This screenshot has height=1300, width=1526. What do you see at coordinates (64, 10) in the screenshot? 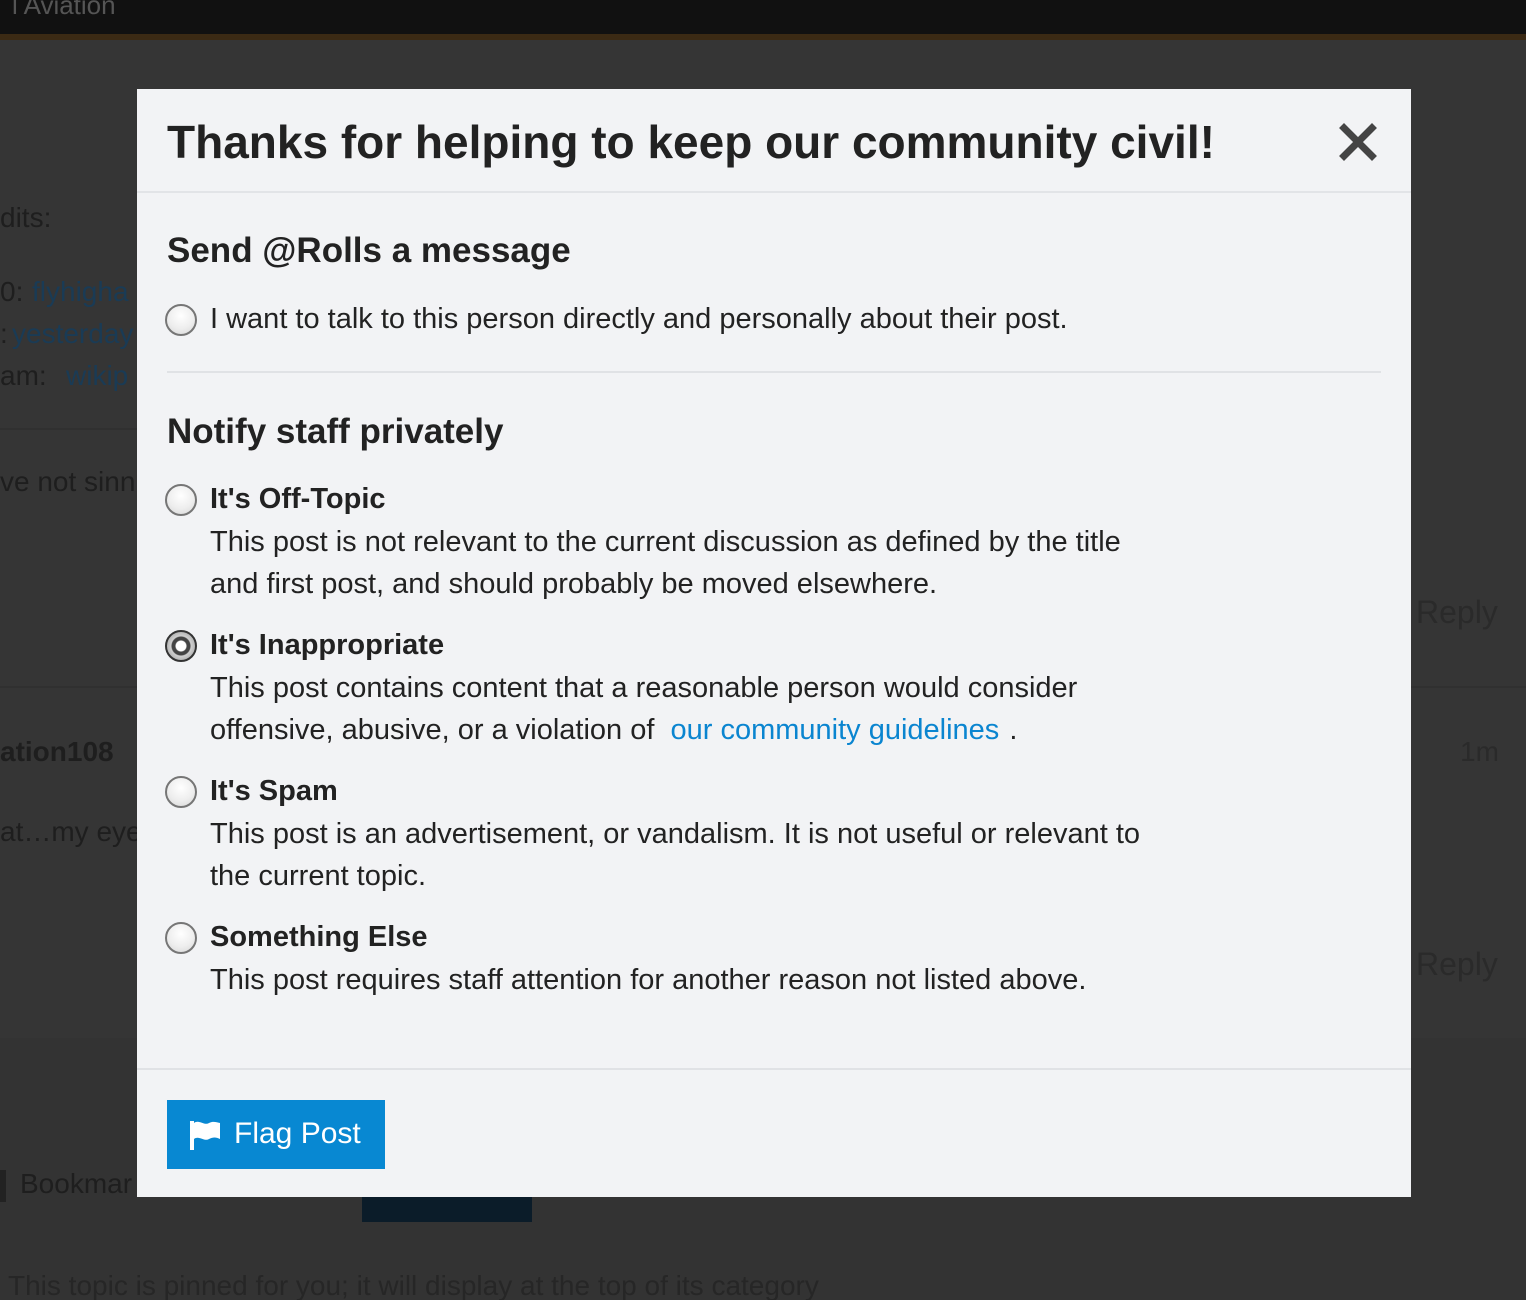
I see `site-title: l Aviation` at bounding box center [64, 10].